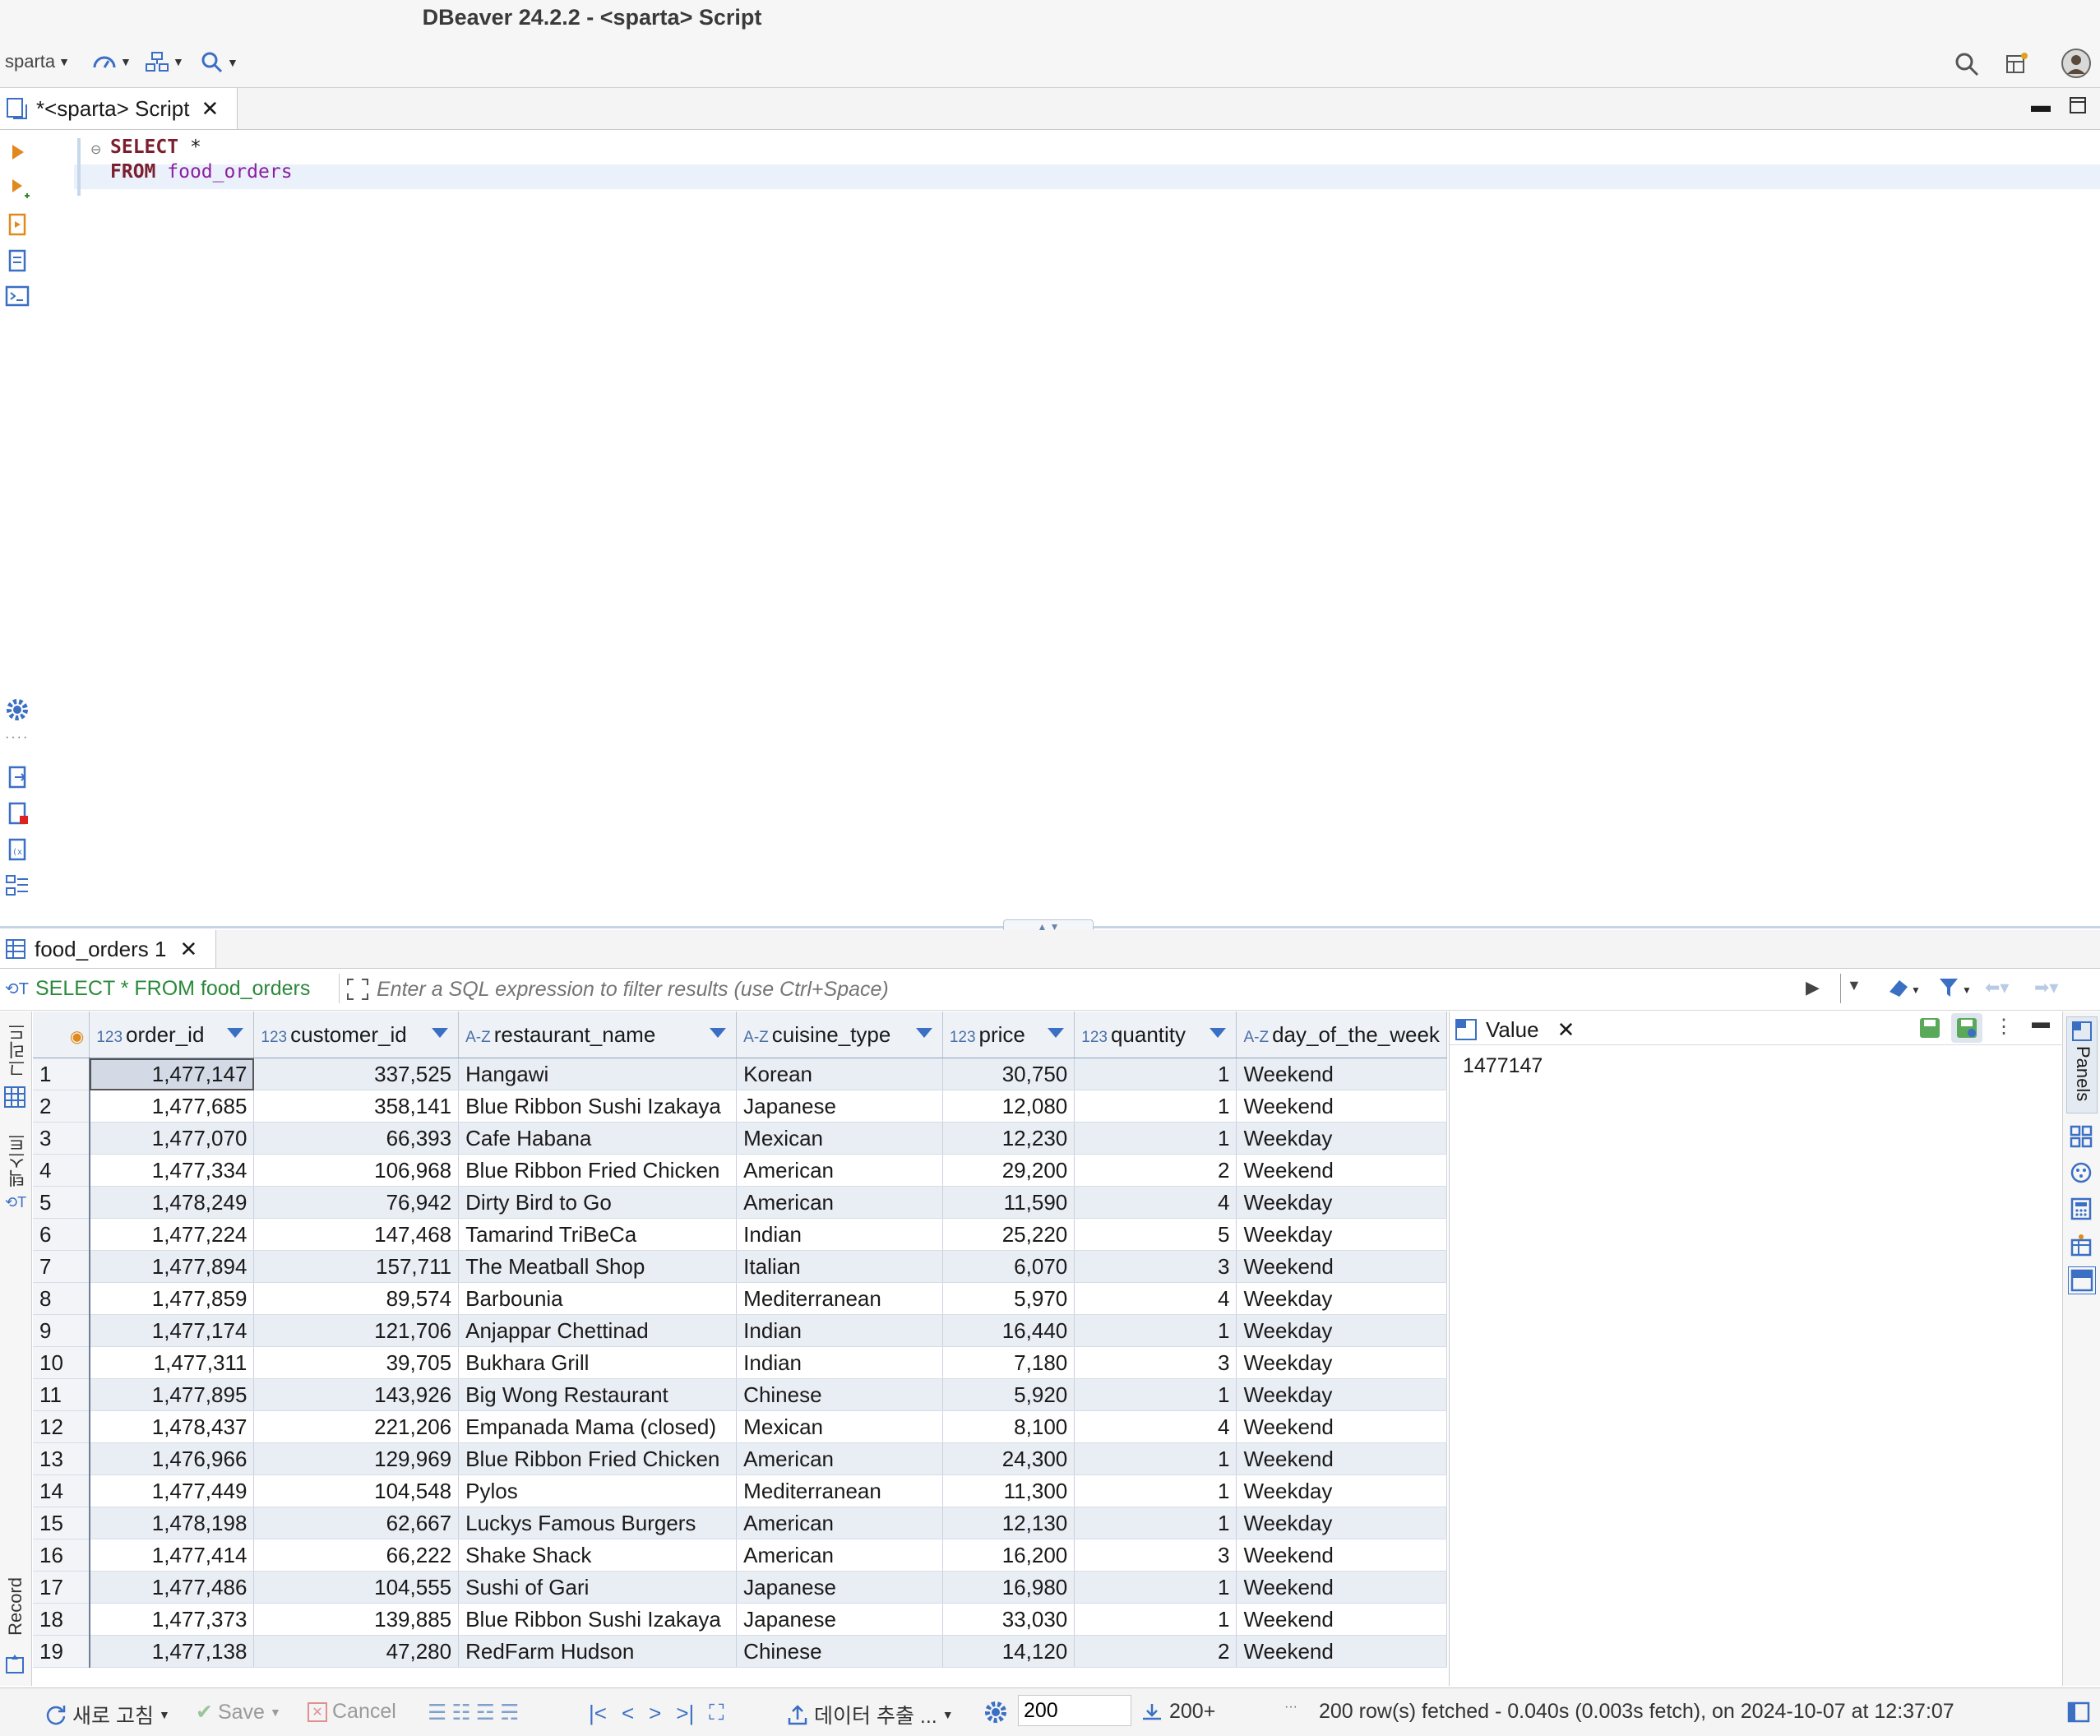  Describe the element at coordinates (839, 1138) in the screenshot. I see `cell-cuisine-type: Mexican` at that location.